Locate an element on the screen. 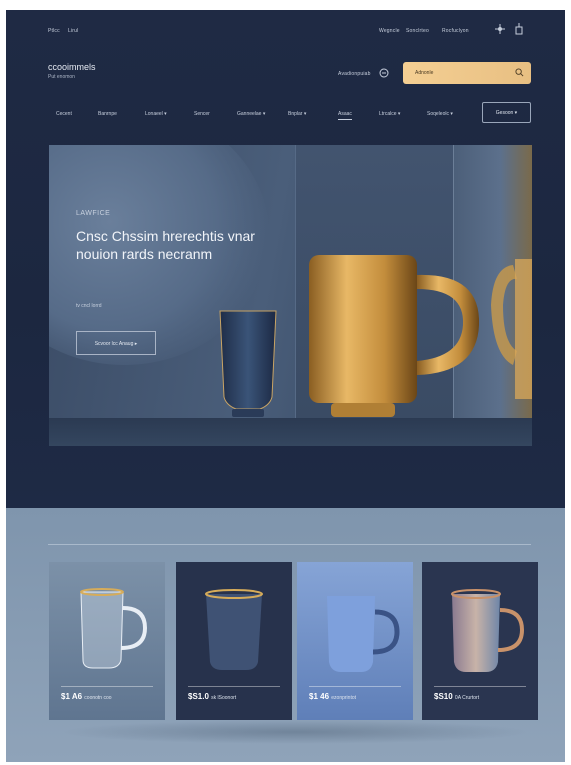 This screenshot has width=571, height=765. top-link-3: Rocfuclyon is located at coordinates (455, 31).